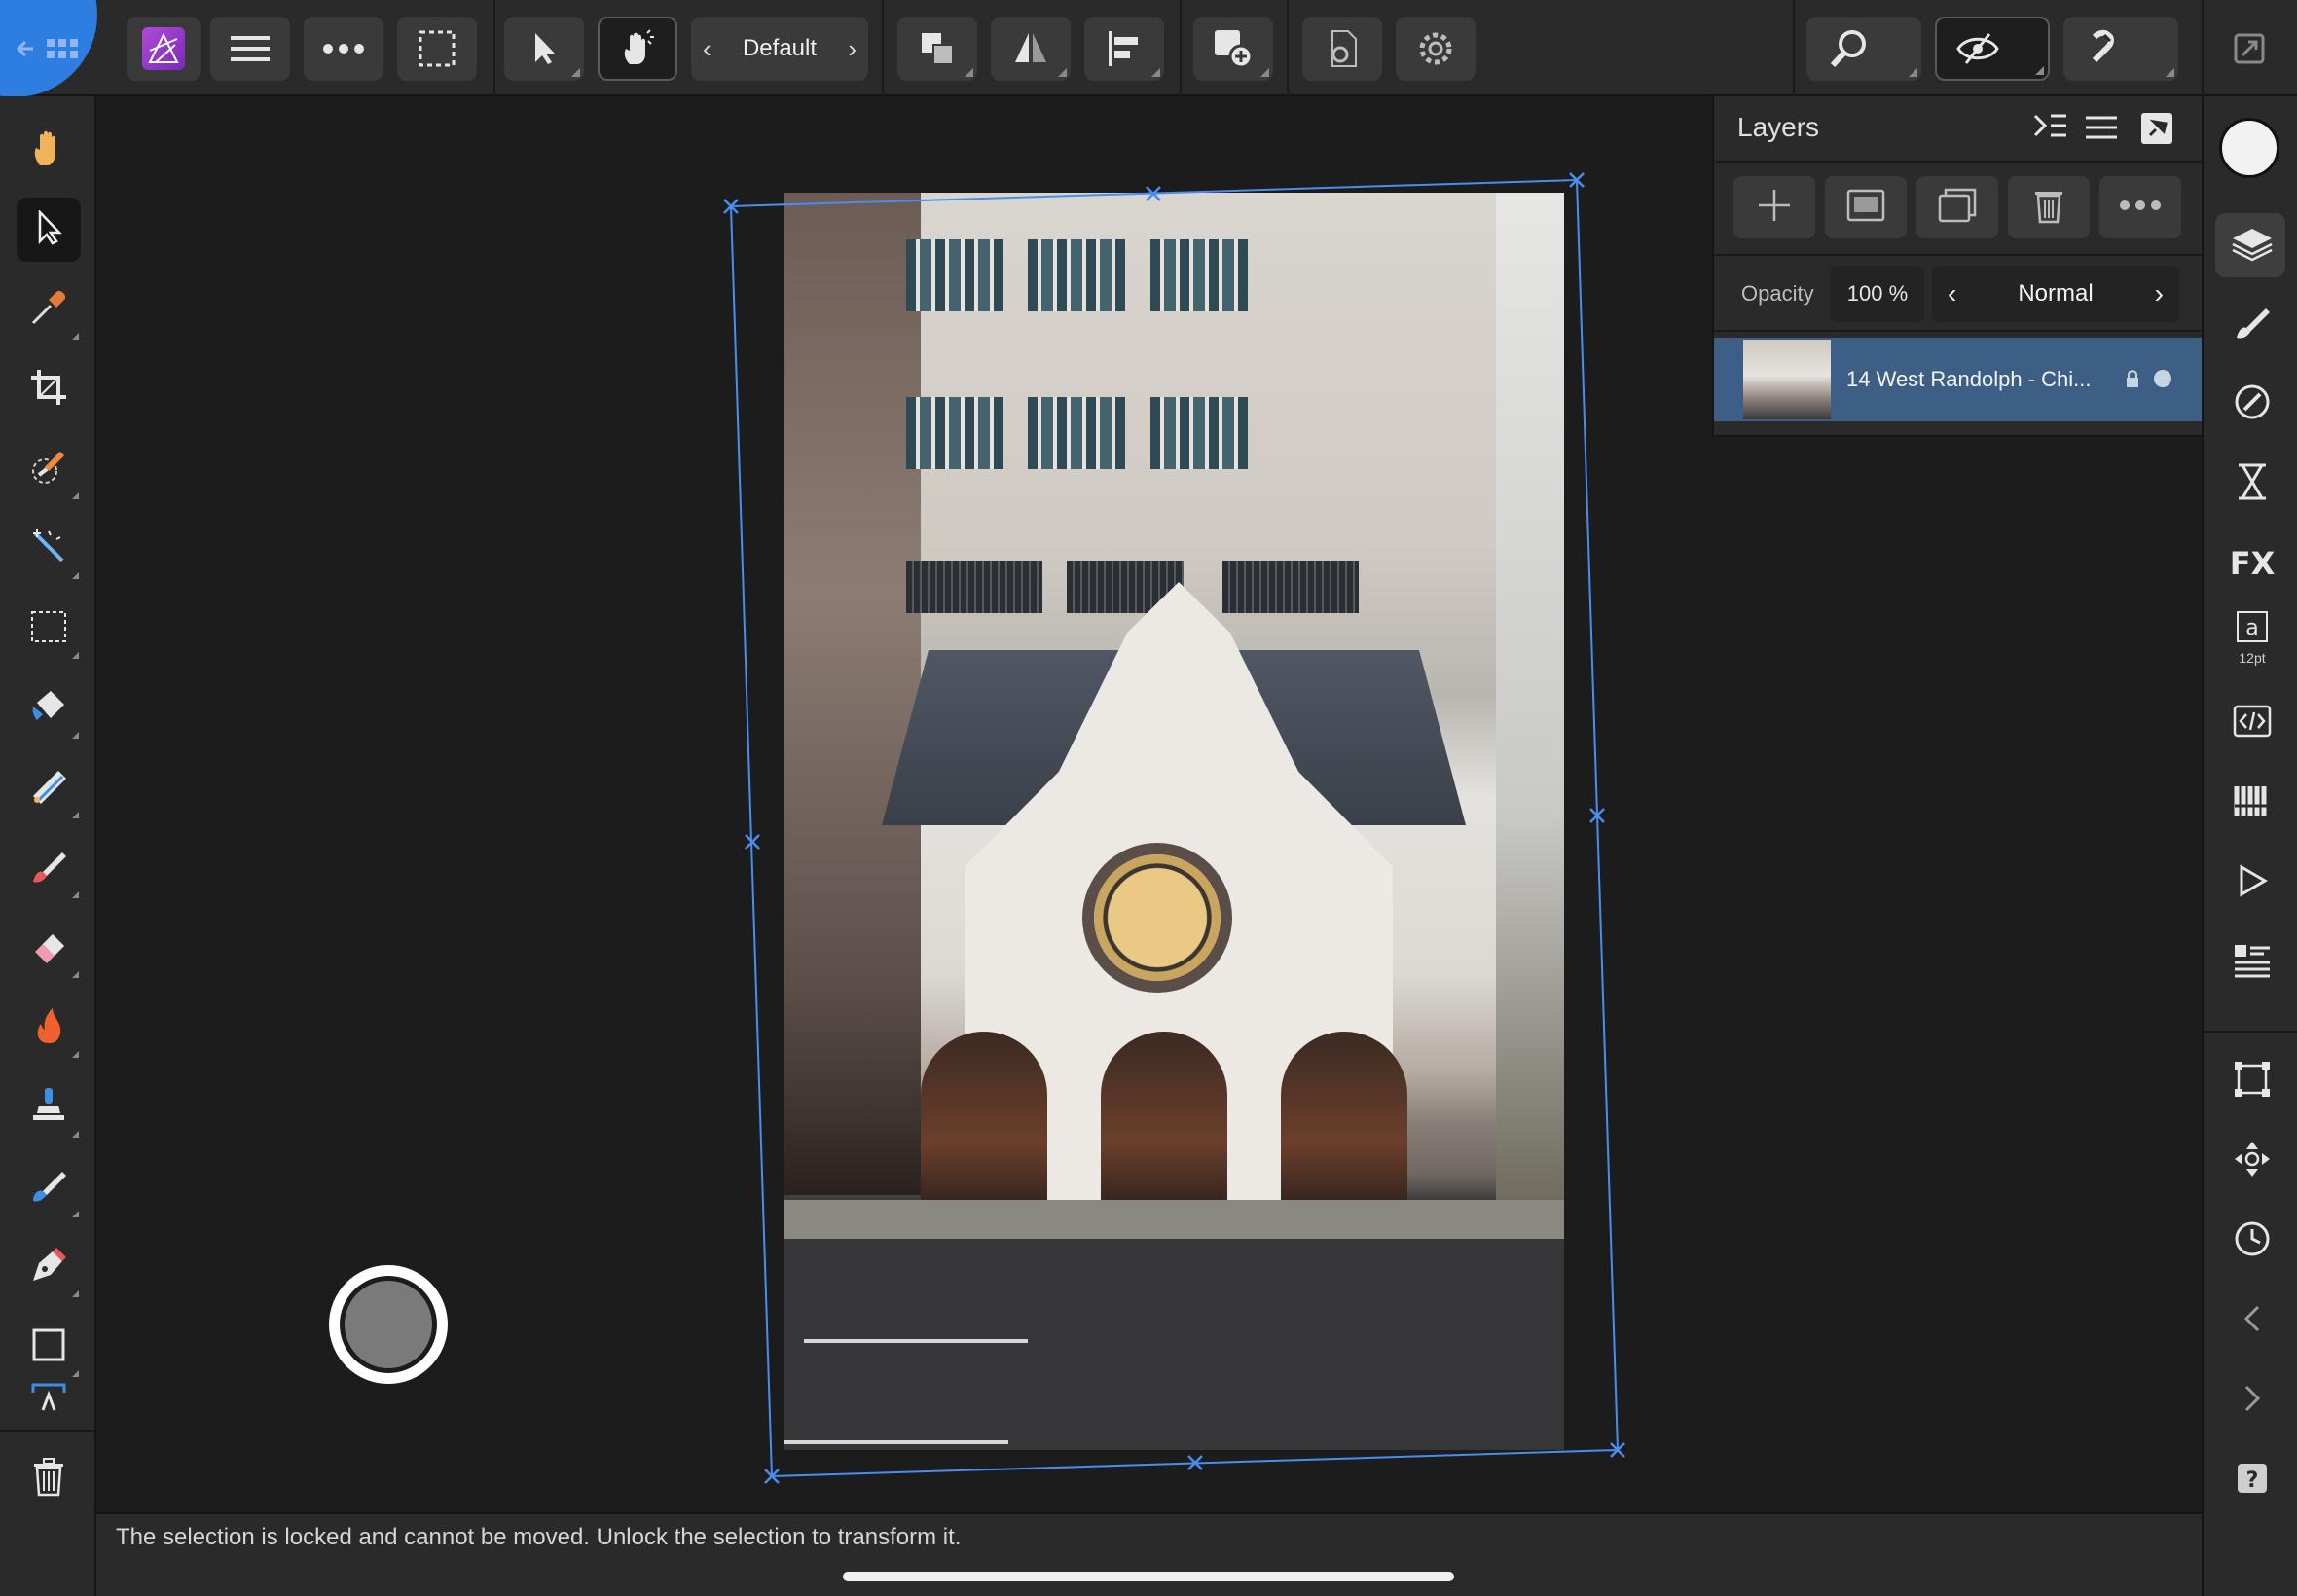 This screenshot has width=2297, height=1596. I want to click on text-tool, so click(49, 1398).